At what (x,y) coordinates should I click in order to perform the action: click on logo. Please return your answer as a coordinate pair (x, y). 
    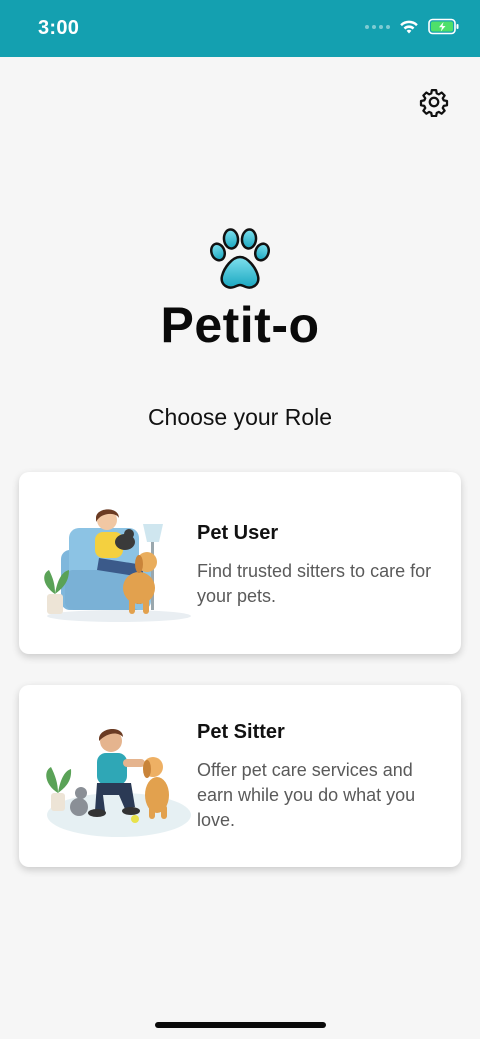
    Looking at the image, I should click on (240, 261).